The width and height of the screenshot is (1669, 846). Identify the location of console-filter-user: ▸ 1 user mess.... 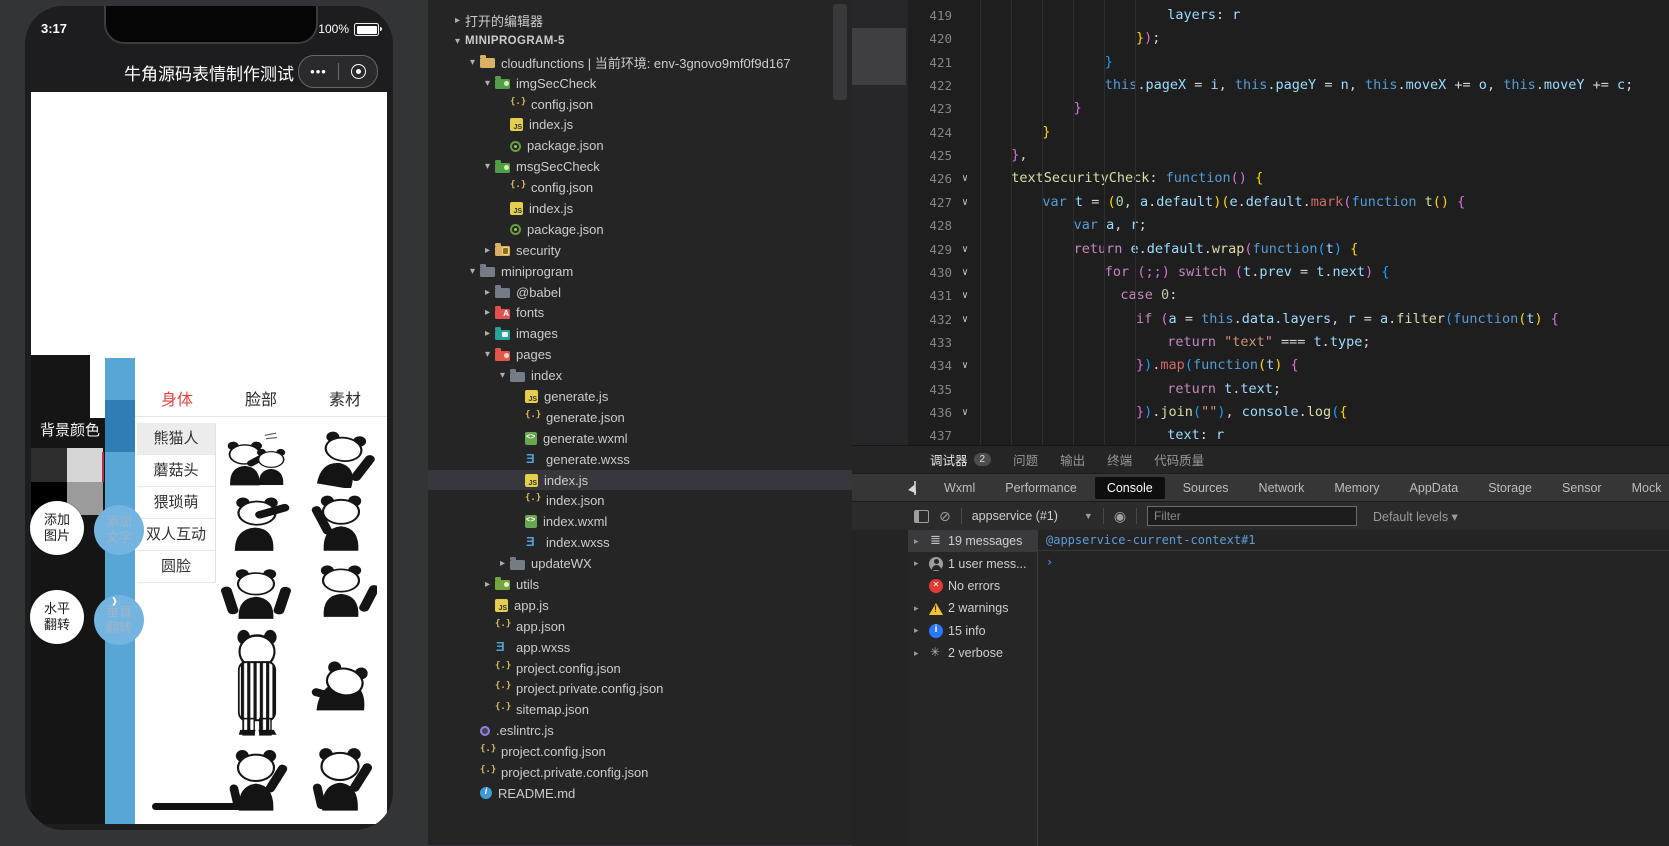
(972, 563).